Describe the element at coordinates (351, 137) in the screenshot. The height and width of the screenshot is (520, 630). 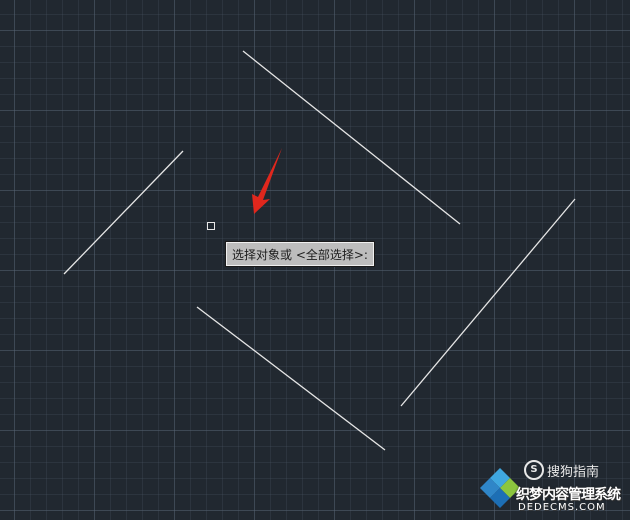
I see `drawing-line-upper-right` at that location.